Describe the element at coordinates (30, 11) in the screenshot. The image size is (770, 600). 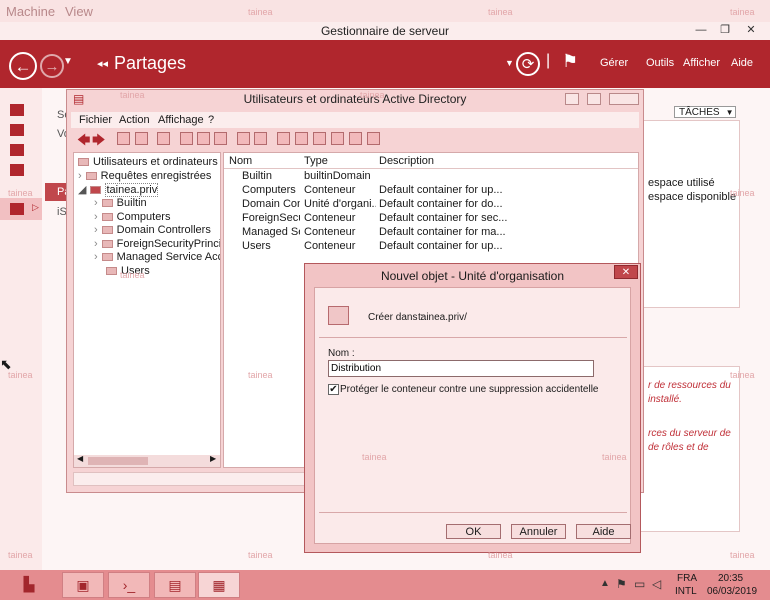
I see `vm-menu-machine: Machine` at that location.